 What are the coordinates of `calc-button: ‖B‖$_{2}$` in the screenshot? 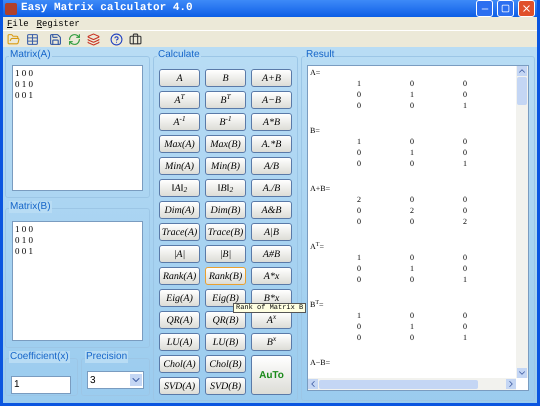 It's located at (225, 188).